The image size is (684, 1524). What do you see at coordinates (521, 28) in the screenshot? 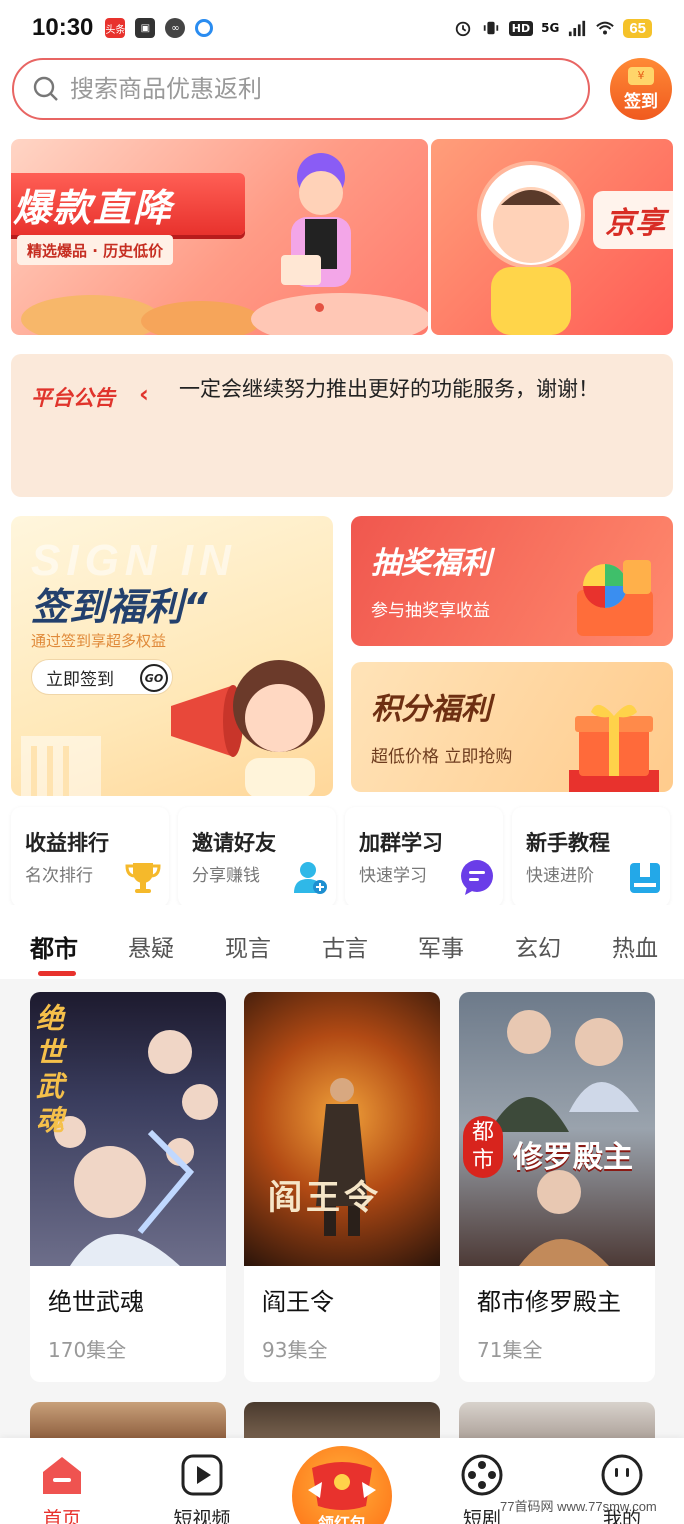
I see `hd-badge: HD` at bounding box center [521, 28].